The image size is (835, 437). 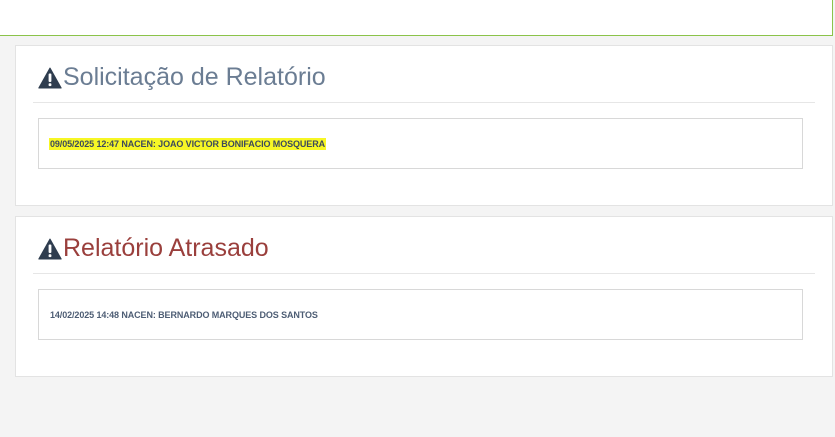 I want to click on top-content-strip, so click(x=416, y=18).